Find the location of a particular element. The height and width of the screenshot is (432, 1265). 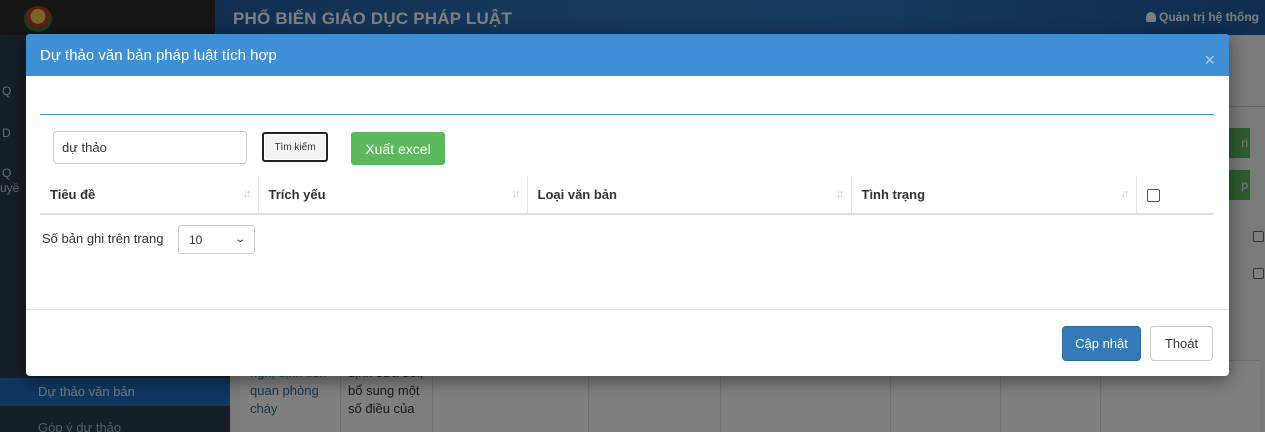

column-label: Trích yếu is located at coordinates (297, 194).